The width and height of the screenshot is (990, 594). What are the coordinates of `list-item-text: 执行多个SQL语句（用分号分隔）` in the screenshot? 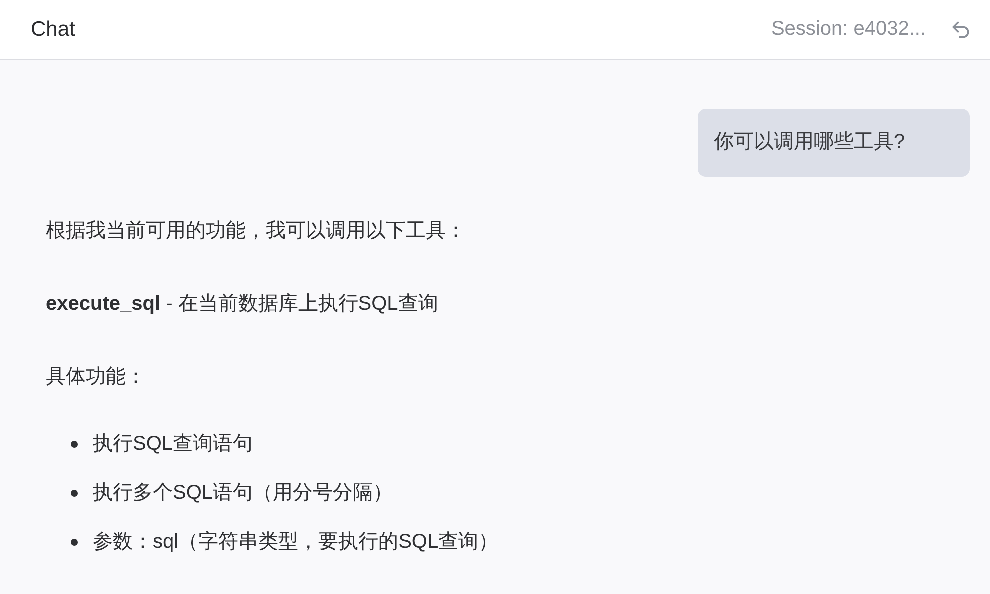 It's located at (243, 493).